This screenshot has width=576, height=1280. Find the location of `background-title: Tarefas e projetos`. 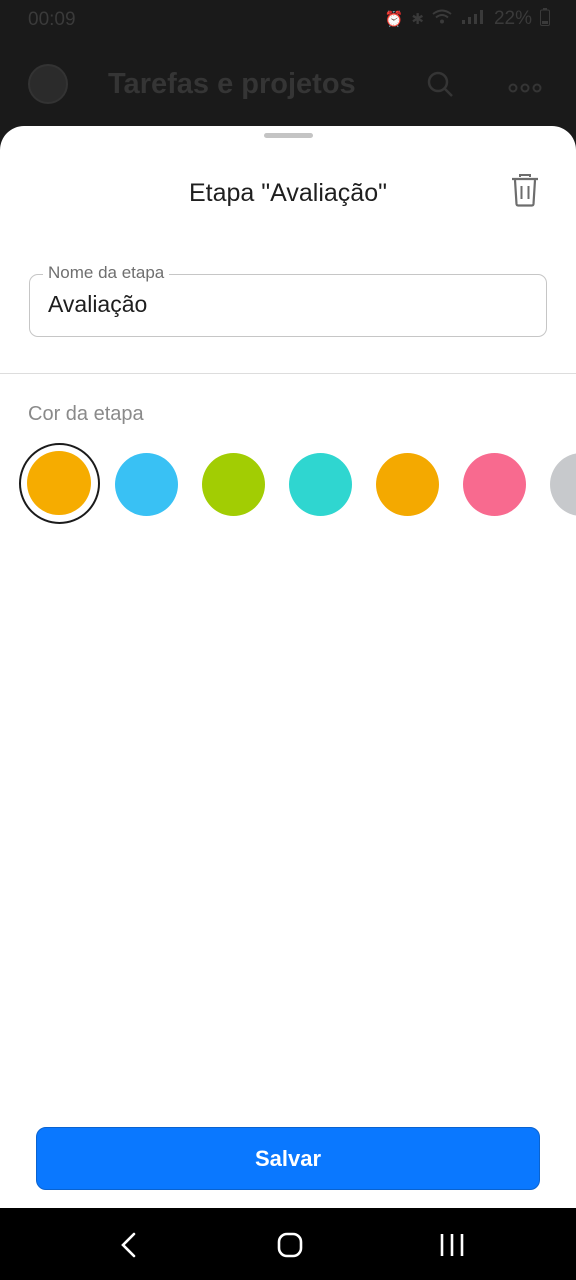

background-title: Tarefas e projetos is located at coordinates (232, 84).